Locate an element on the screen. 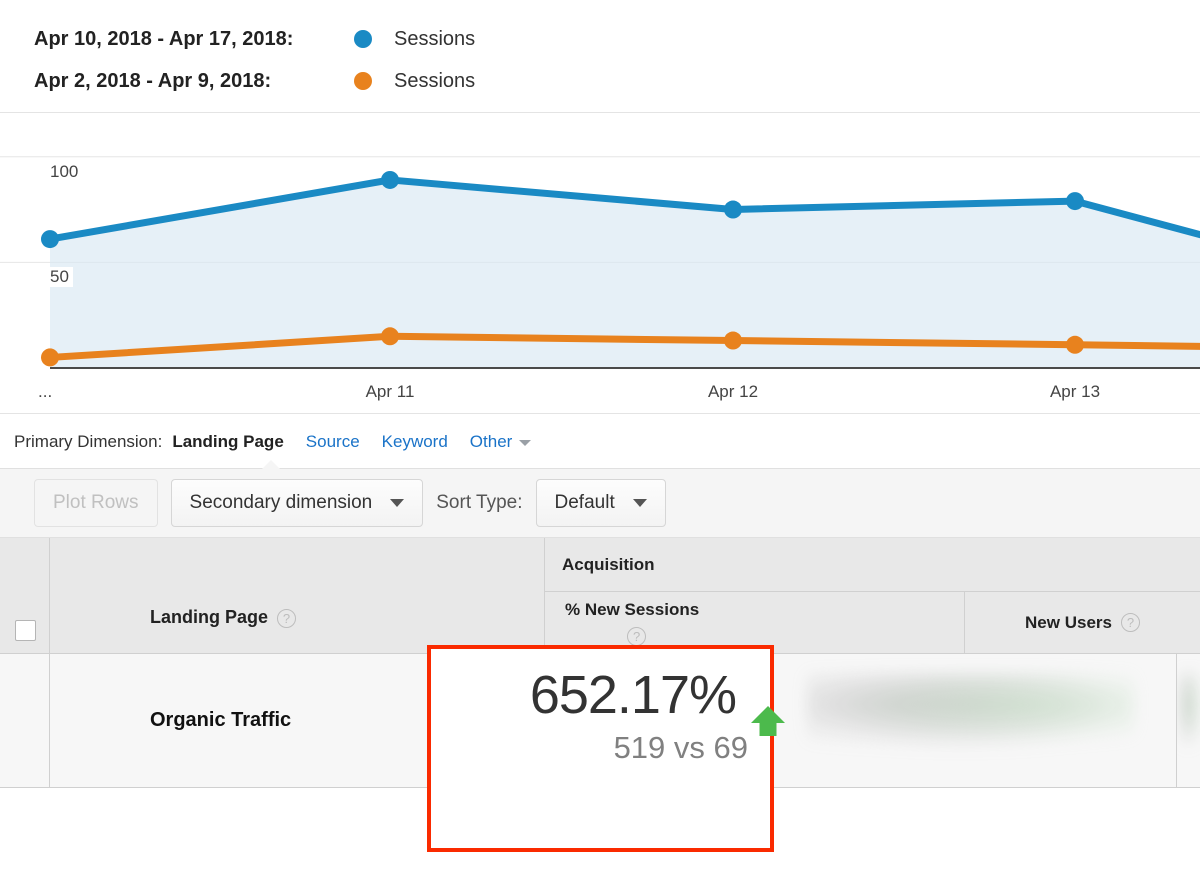 This screenshot has width=1200, height=894. primary-dimension-active-landing-page: Landing Page is located at coordinates (227, 442).